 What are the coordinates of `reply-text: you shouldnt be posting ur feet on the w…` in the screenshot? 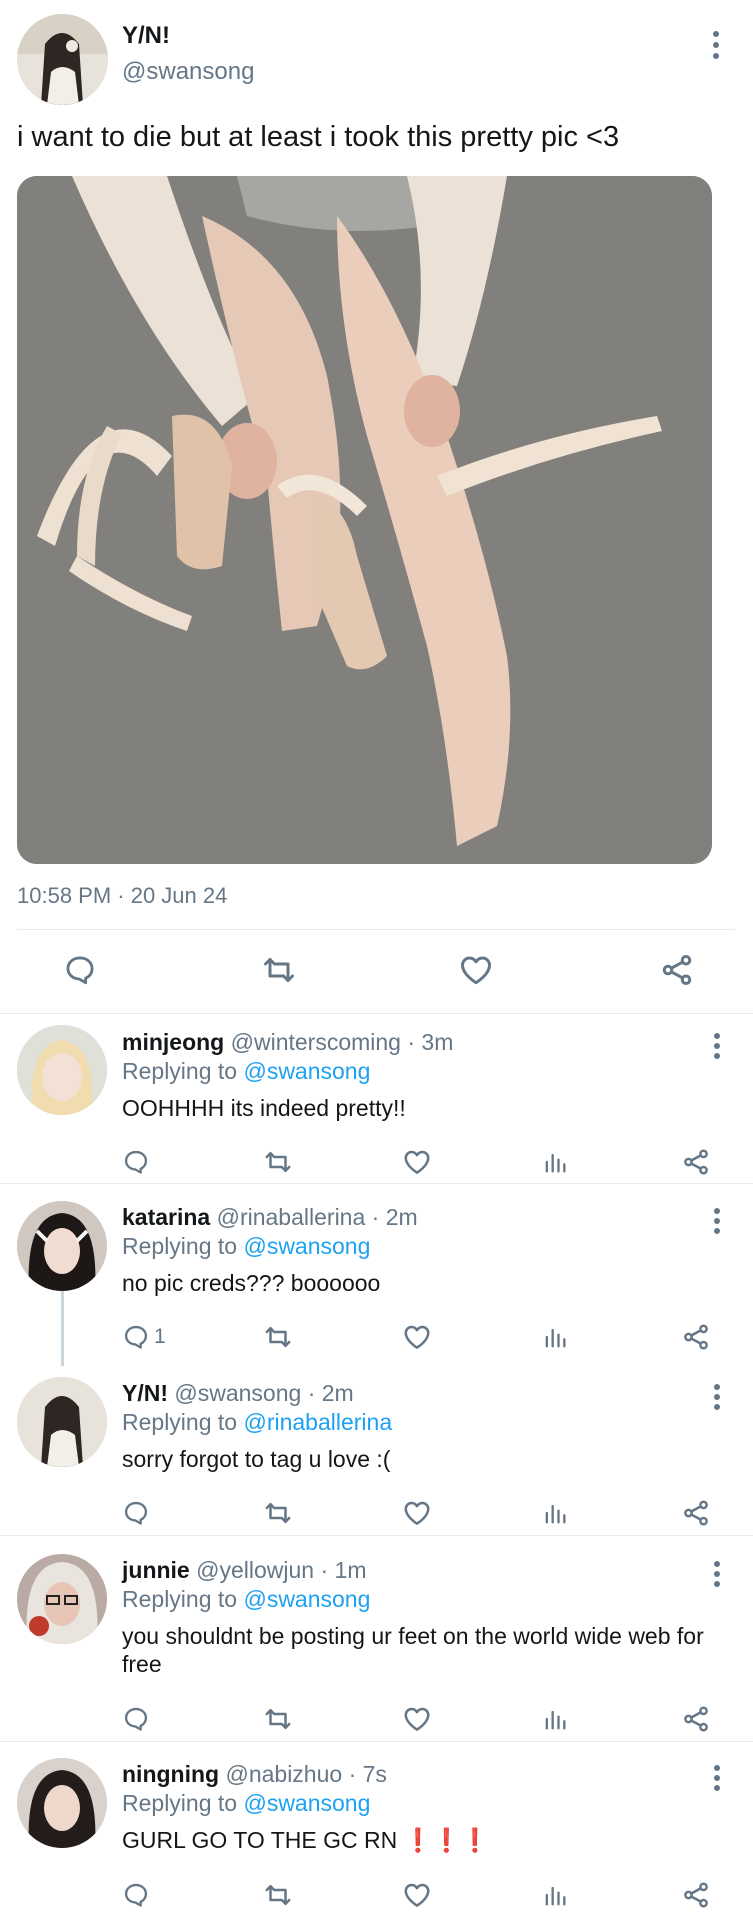 It's located at (413, 1650).